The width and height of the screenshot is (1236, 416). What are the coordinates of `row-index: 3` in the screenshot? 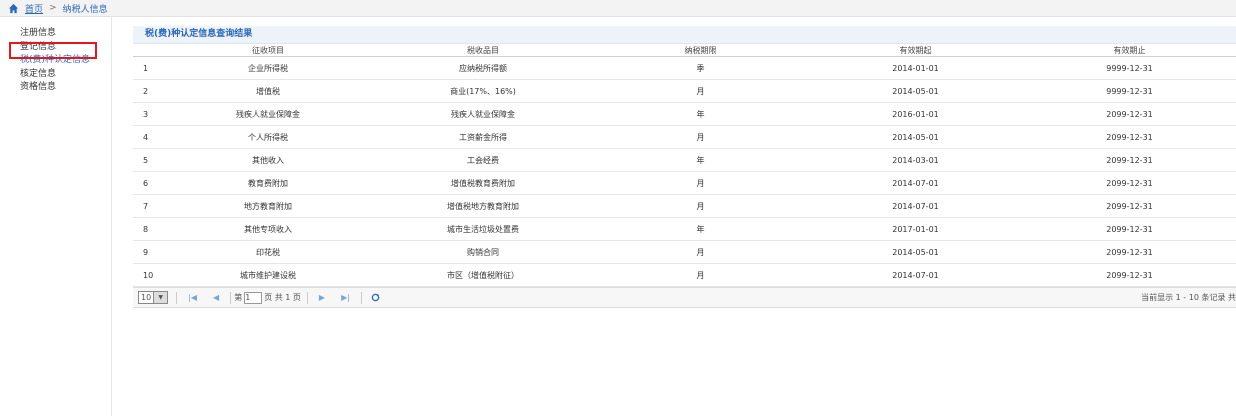 It's located at (148, 114).